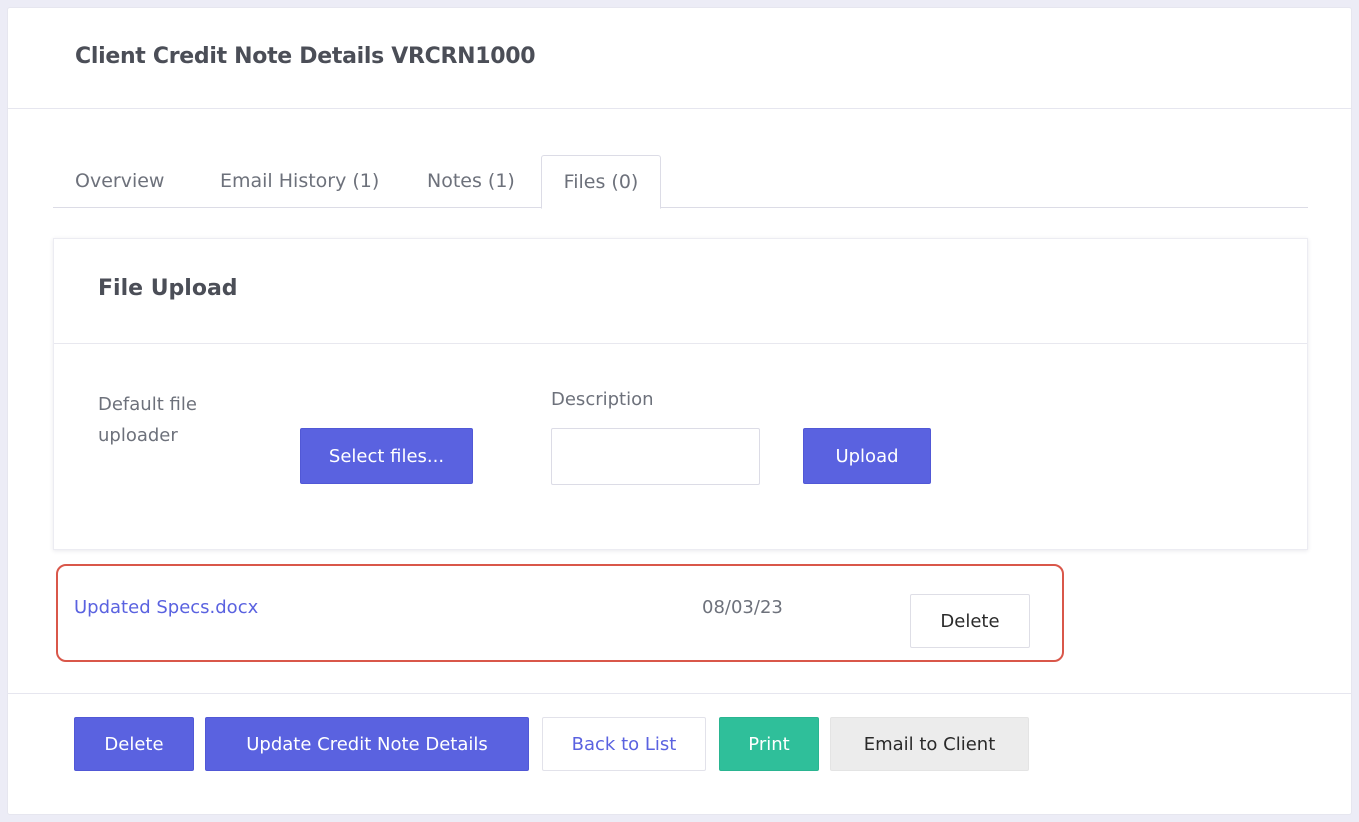  Describe the element at coordinates (679, 58) in the screenshot. I see `card-header: Client Credit Note Details VRCRN1000` at that location.